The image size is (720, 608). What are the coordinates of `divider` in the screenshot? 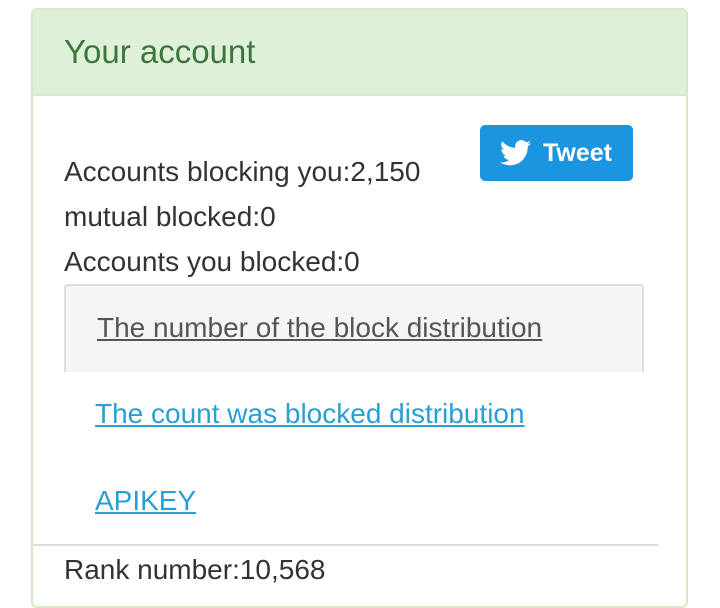 It's located at (346, 545).